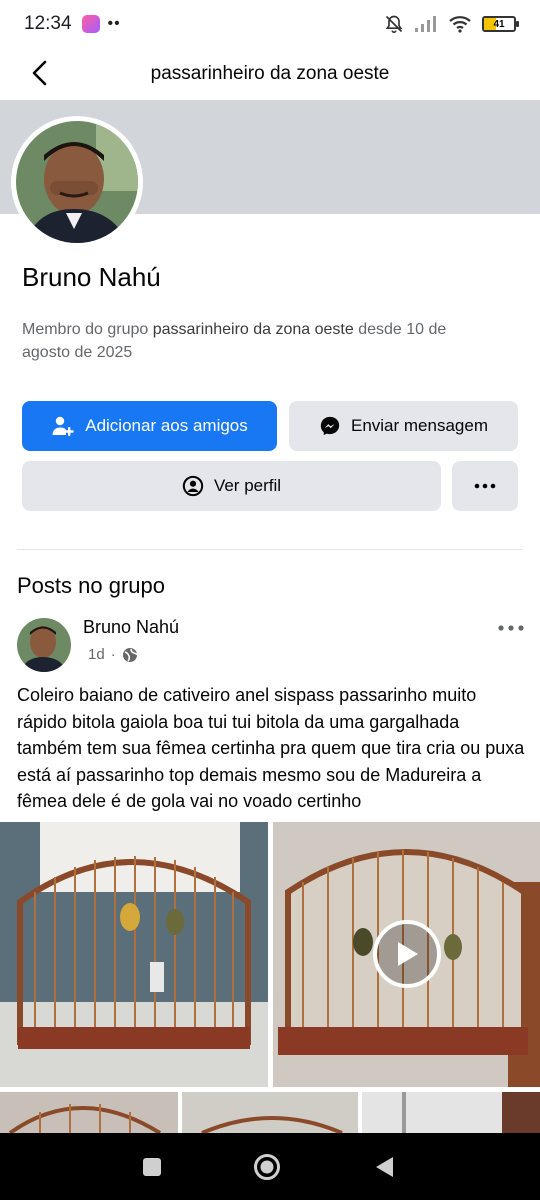 The width and height of the screenshot is (540, 1200). I want to click on add-friend-button: Adicionar aos amigos, so click(149, 426).